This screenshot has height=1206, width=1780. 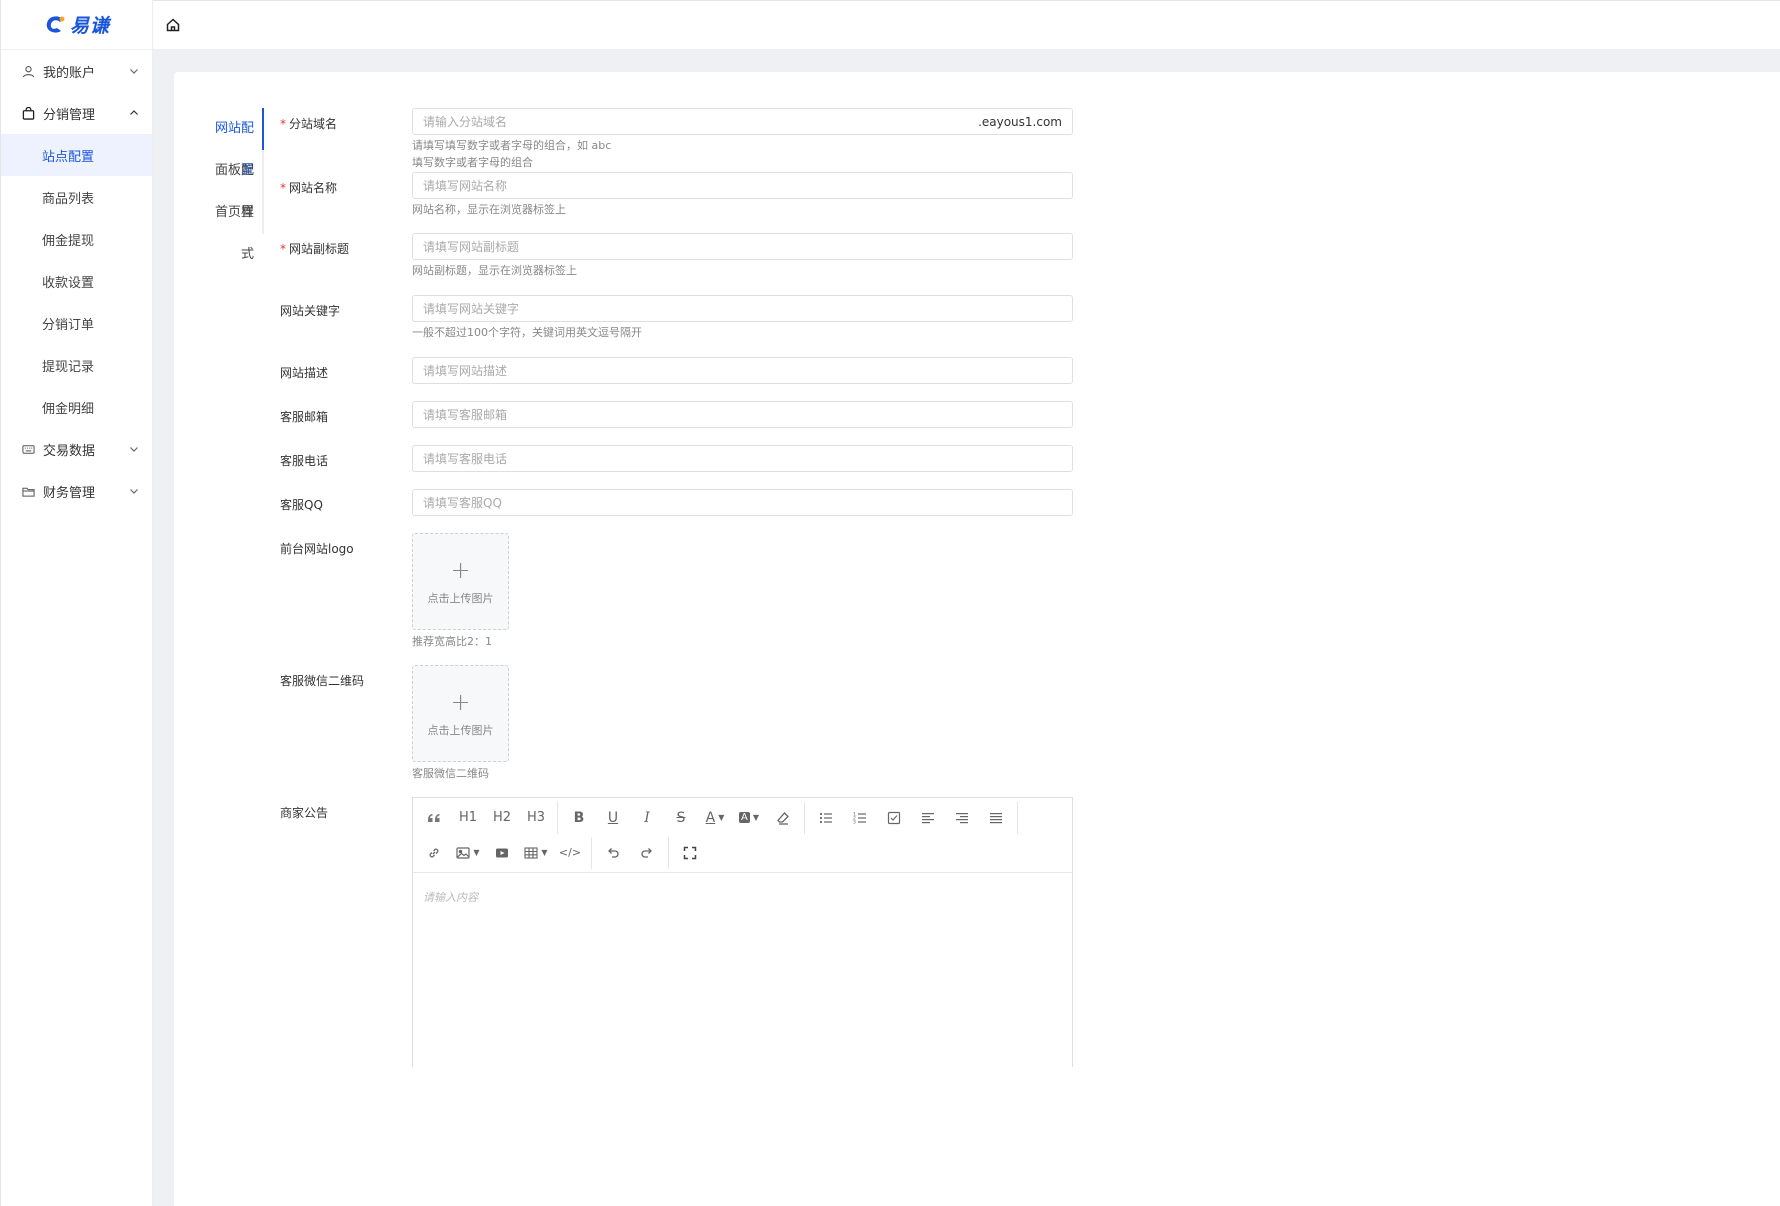 I want to click on sidebar-item-label: 分销管理, so click(x=69, y=115).